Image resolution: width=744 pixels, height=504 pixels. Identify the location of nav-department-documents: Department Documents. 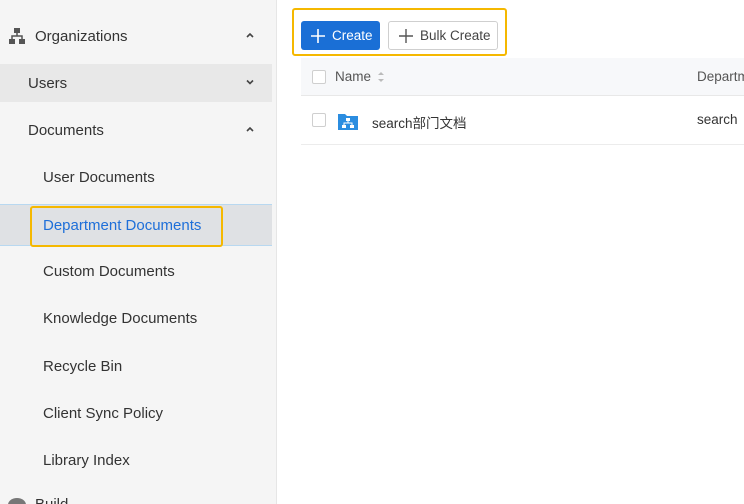
(136, 225).